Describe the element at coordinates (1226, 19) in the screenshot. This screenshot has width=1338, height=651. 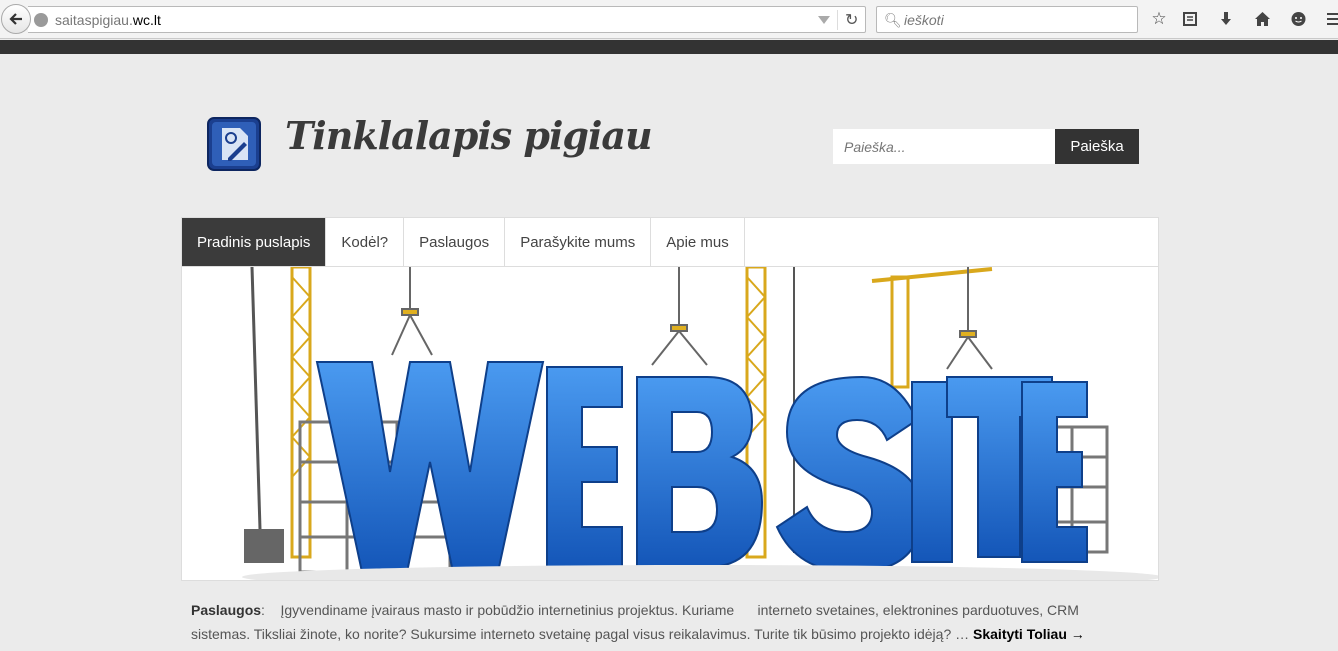
I see `download-icon` at that location.